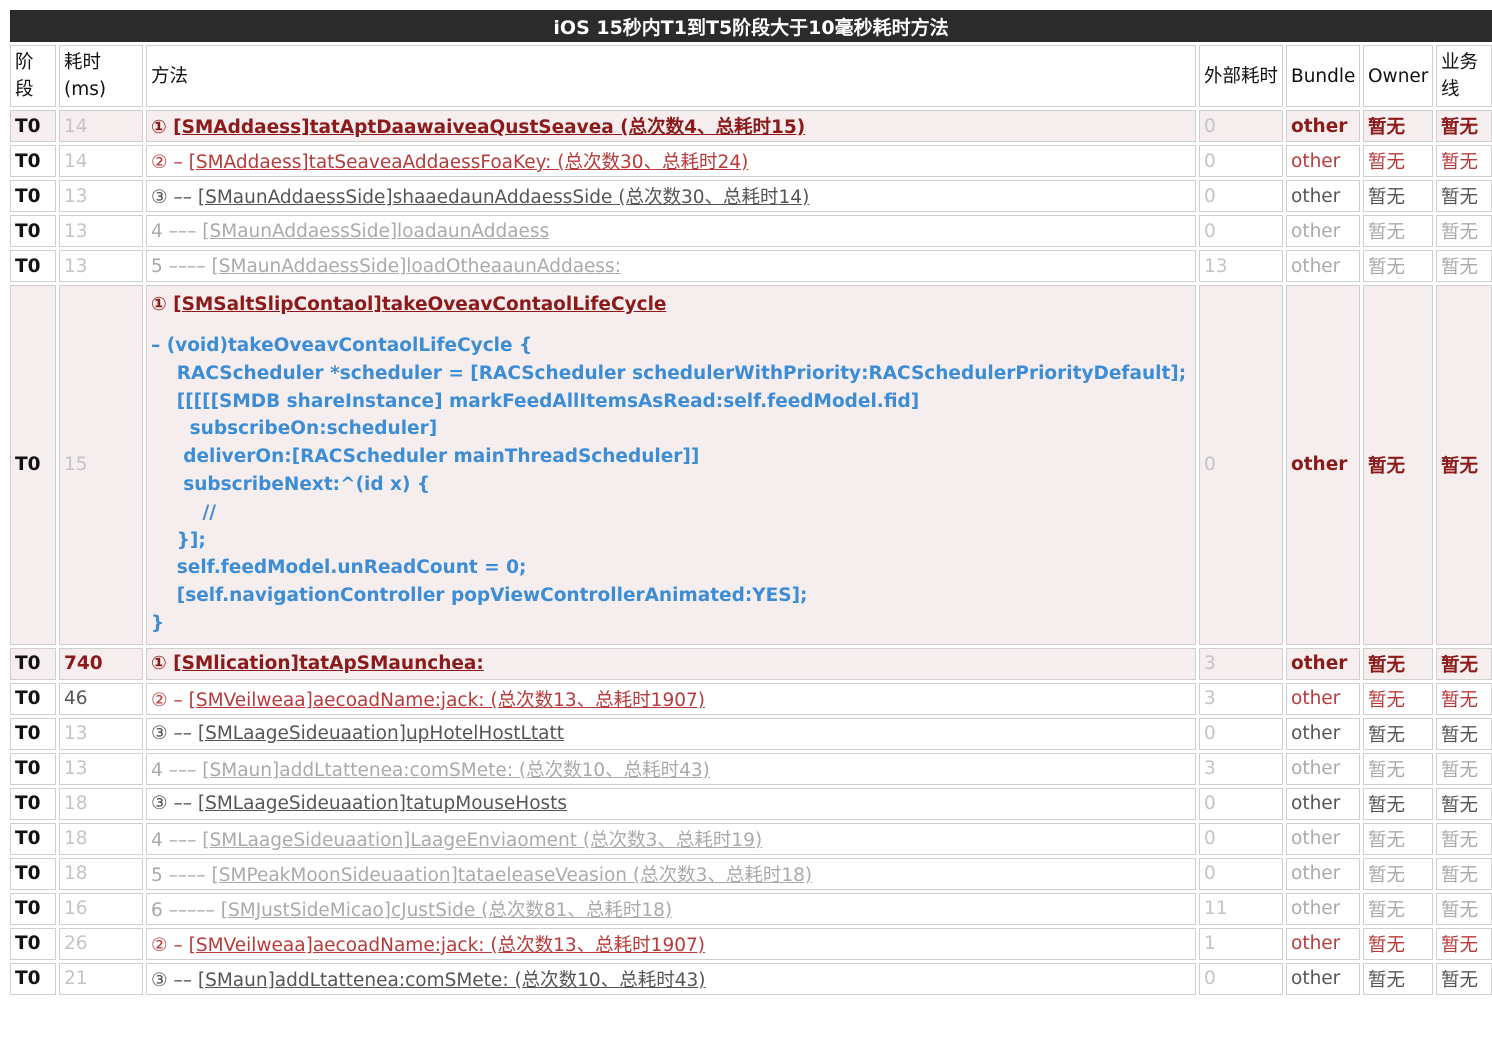  Describe the element at coordinates (573, 910) in the screenshot. I see `method-stats: (总次数81、总耗时18)` at that location.